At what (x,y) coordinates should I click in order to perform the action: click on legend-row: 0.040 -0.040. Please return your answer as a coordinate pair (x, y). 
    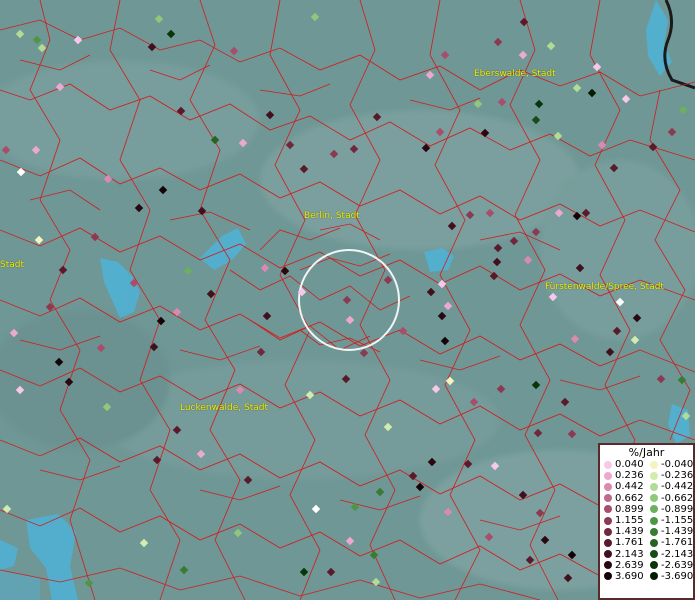
    Looking at the image, I should click on (646, 464).